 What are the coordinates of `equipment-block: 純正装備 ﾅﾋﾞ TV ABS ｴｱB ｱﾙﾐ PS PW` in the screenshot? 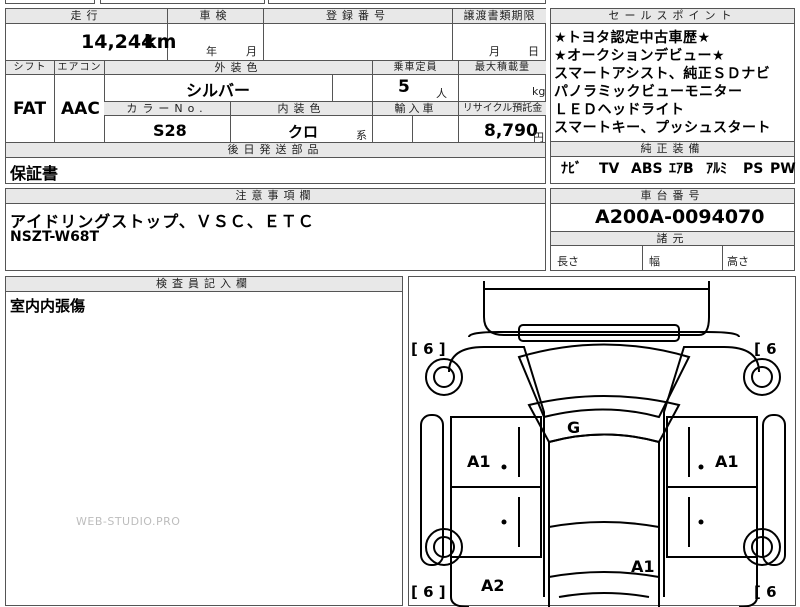 It's located at (673, 162).